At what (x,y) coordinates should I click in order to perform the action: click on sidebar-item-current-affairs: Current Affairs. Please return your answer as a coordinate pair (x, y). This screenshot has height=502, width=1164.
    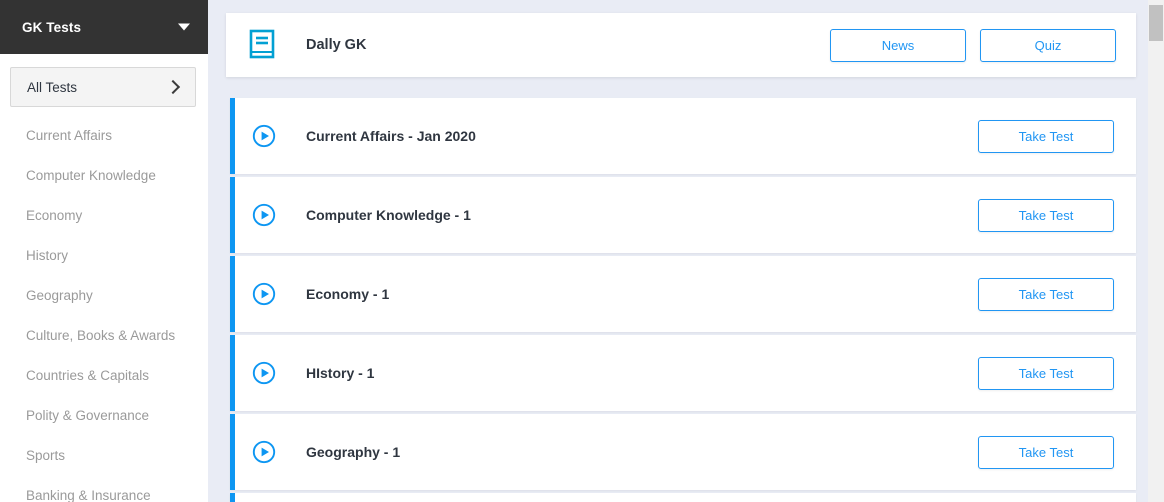
    Looking at the image, I should click on (104, 135).